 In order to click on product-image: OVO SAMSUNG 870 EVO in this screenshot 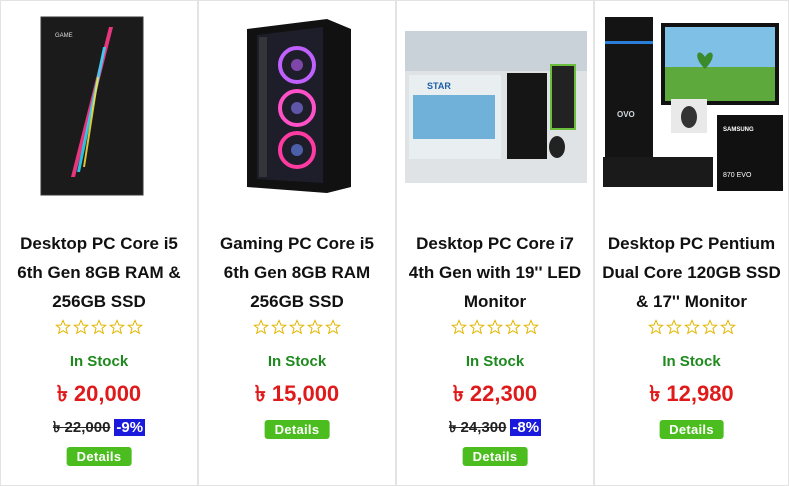, I will do `click(691, 103)`.